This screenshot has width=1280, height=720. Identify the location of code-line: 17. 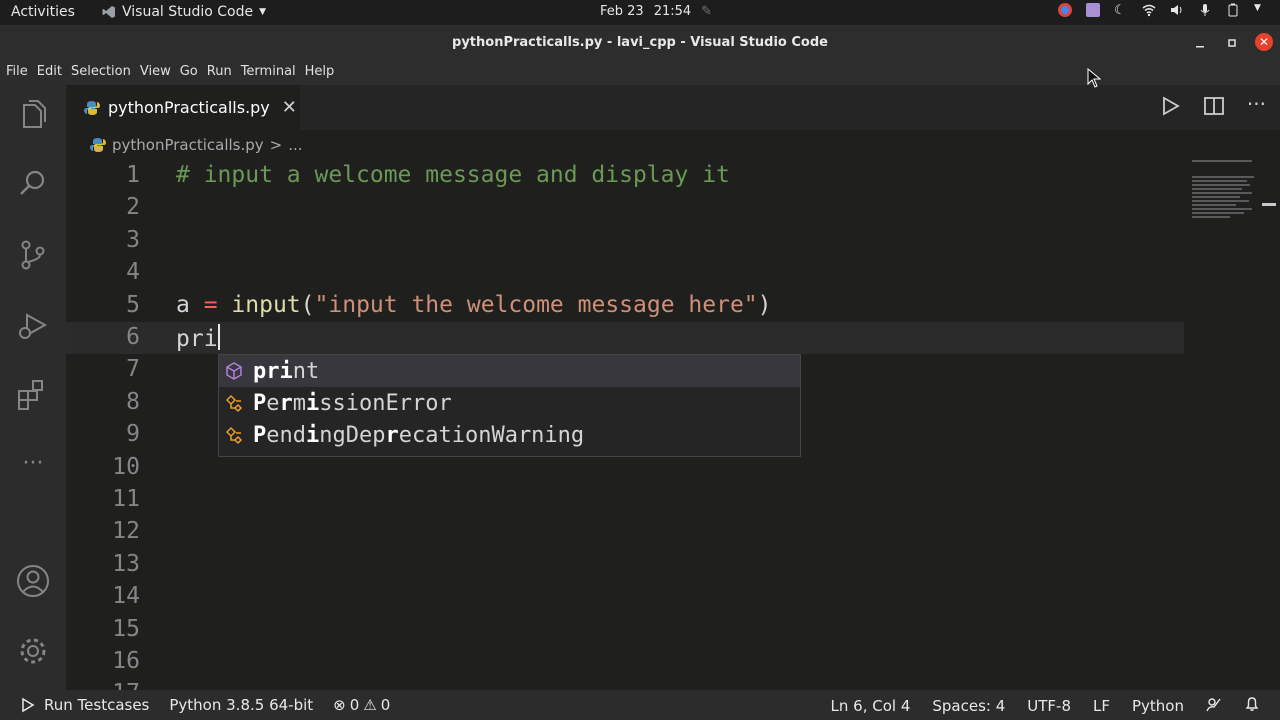
(625, 684).